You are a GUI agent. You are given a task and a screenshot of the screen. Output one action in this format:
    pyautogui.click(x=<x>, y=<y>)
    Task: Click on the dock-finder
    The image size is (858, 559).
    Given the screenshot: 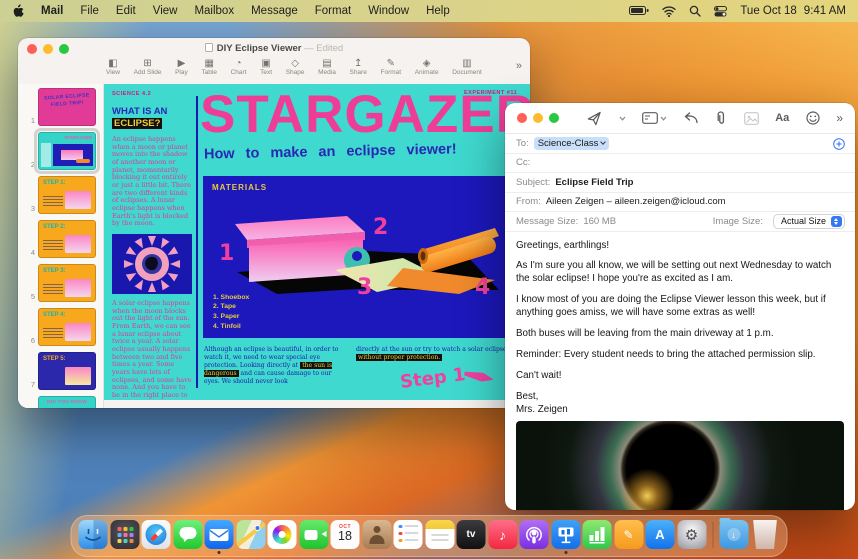 What is the action you would take?
    pyautogui.click(x=93, y=534)
    